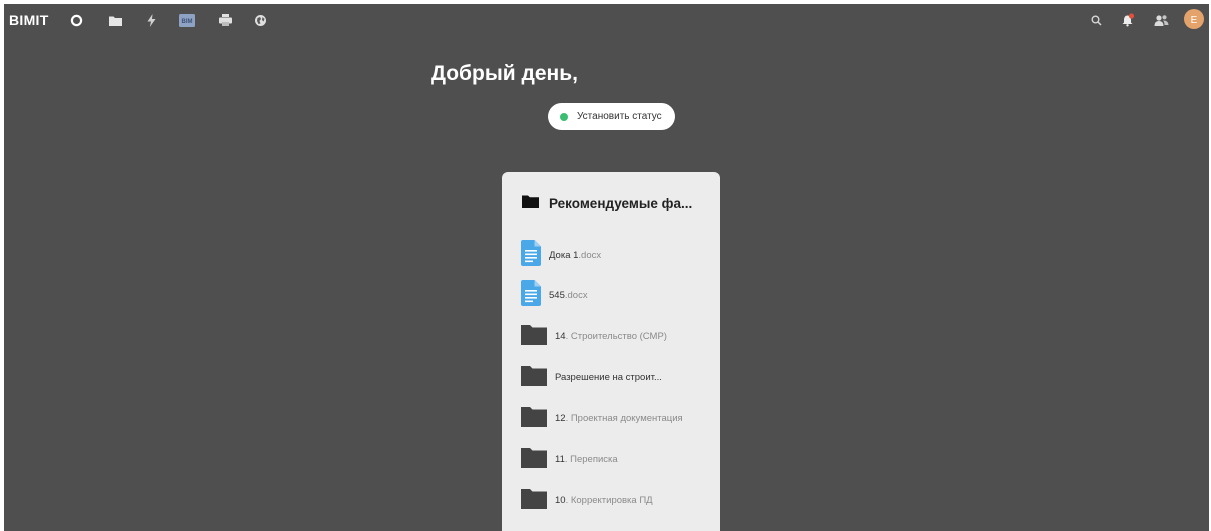 Image resolution: width=1211 pixels, height=531 pixels. I want to click on avatar-letter: E, so click(1194, 20).